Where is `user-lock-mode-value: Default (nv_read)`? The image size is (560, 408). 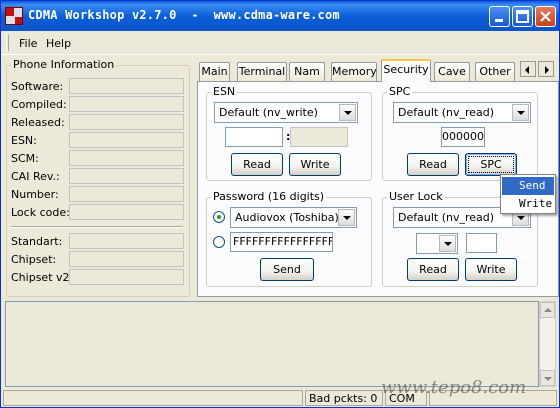 user-lock-mode-value: Default (nv_read) is located at coordinates (446, 217).